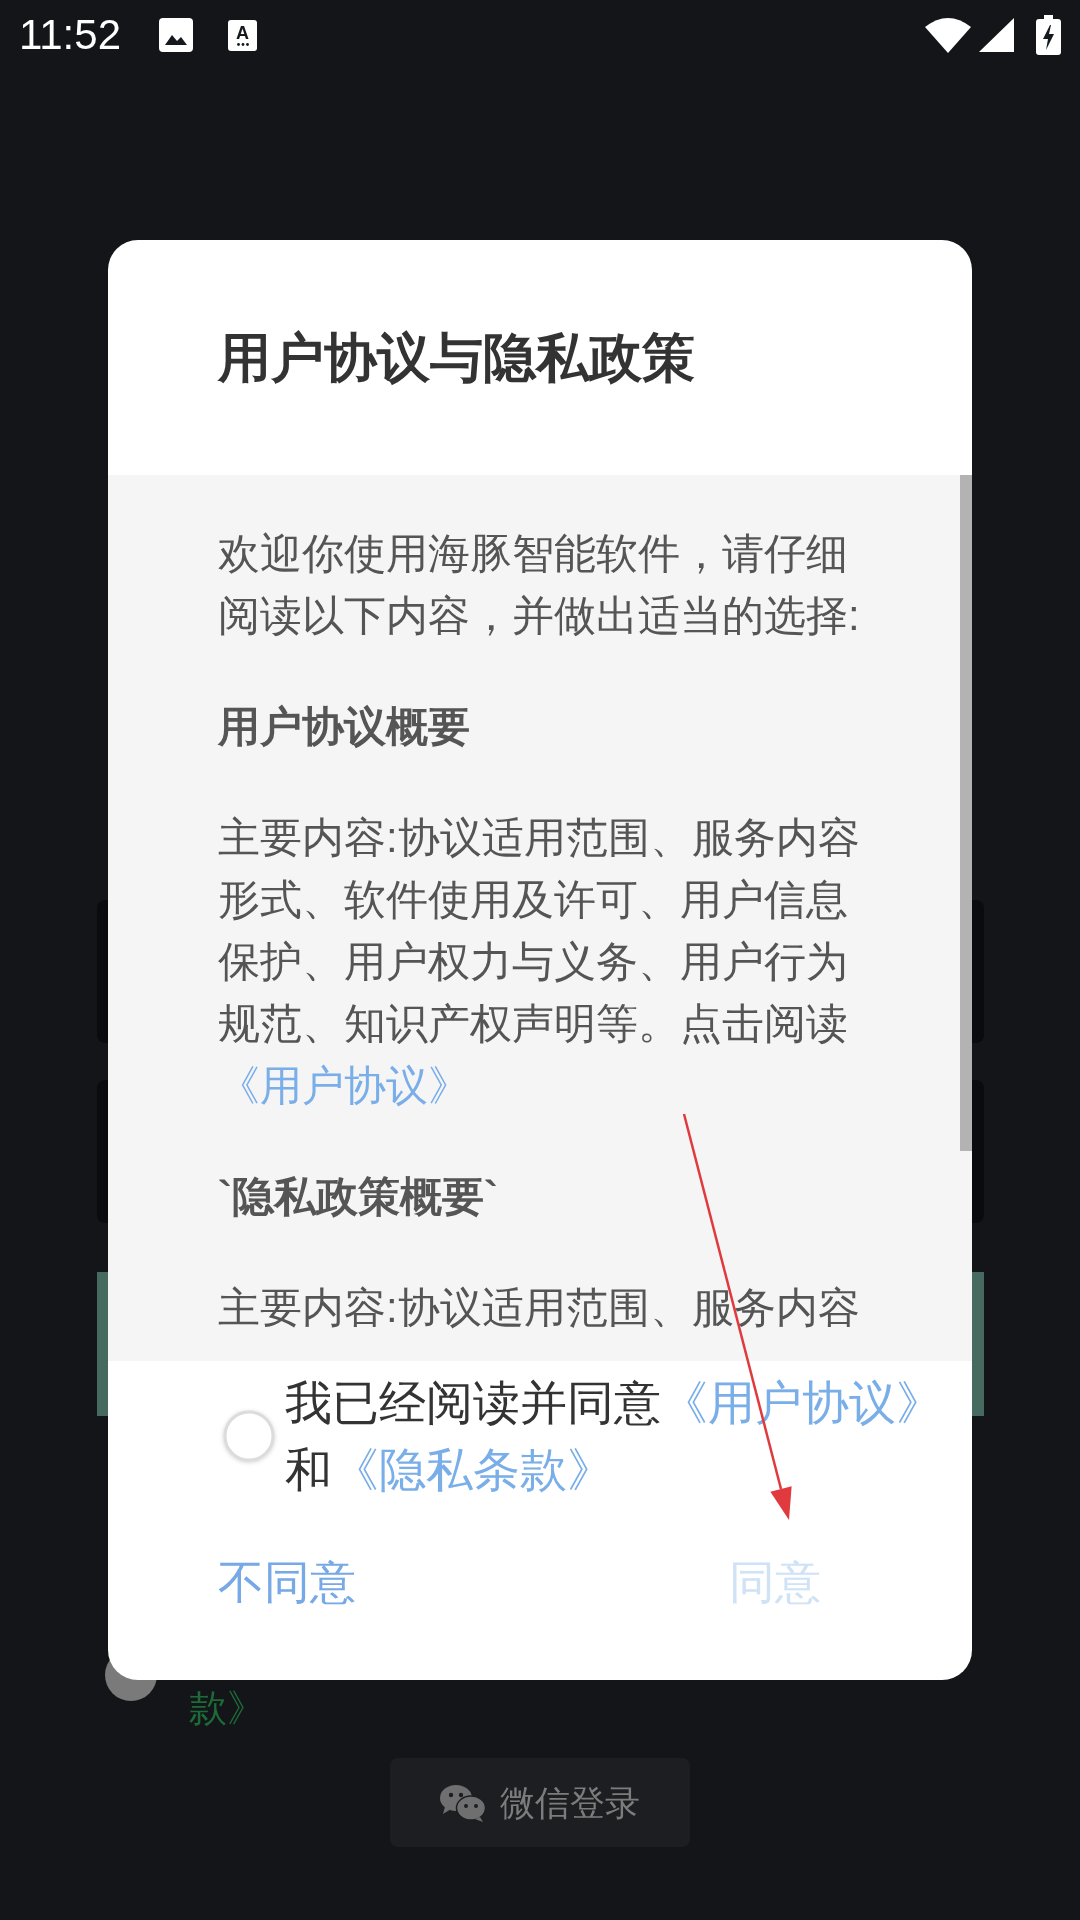 The image size is (1080, 1920). Describe the element at coordinates (539, 1308) in the screenshot. I see `body-paragraph: 主要内容:协议适用范围、服务内容` at that location.